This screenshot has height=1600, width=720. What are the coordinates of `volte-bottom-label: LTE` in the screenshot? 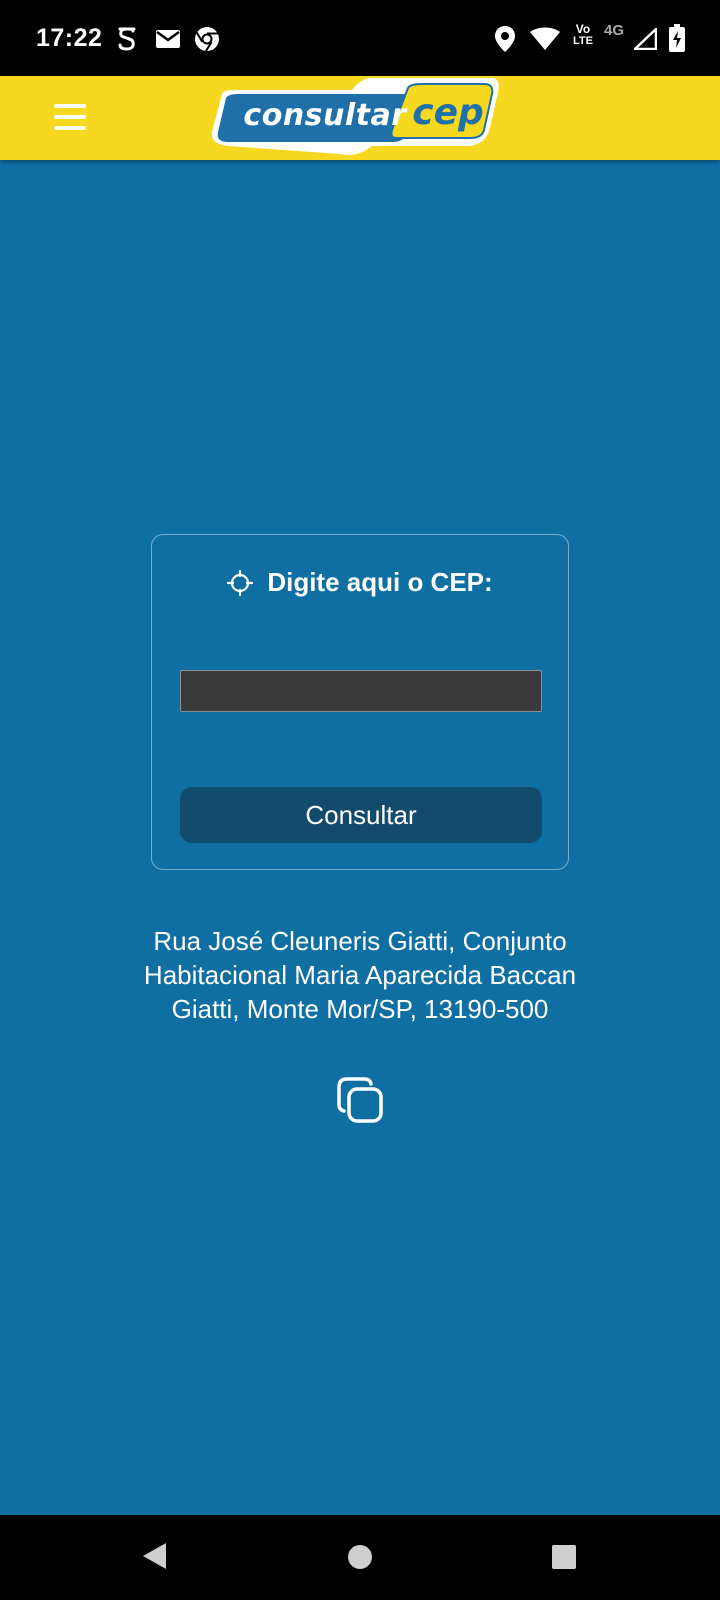 It's located at (583, 41).